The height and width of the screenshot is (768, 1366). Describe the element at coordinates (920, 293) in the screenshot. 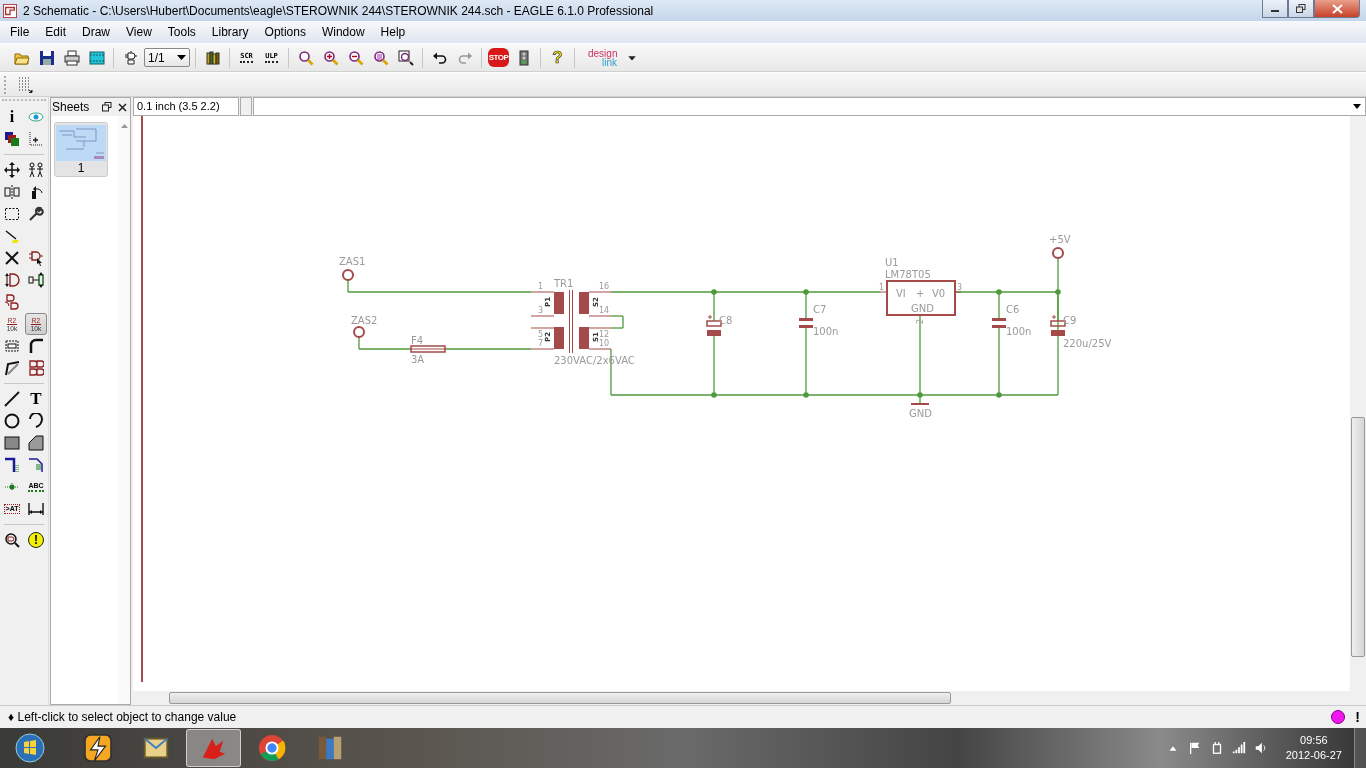

I see `pin-name: +` at that location.